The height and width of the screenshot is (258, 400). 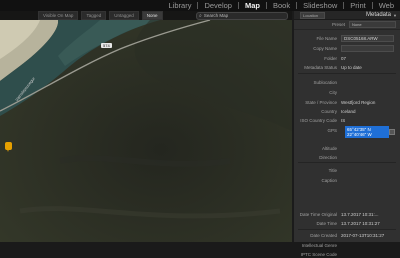 What do you see at coordinates (330, 58) in the screenshot?
I see `field-label: Folder` at bounding box center [330, 58].